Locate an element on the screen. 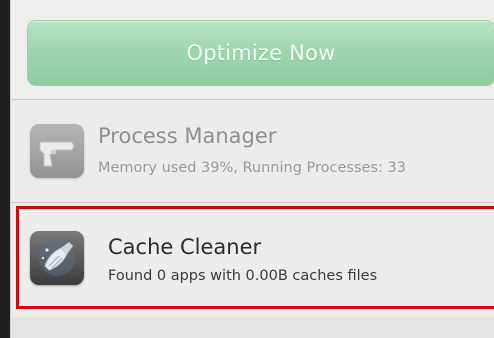 The height and width of the screenshot is (338, 494). broom-icon is located at coordinates (57, 258).